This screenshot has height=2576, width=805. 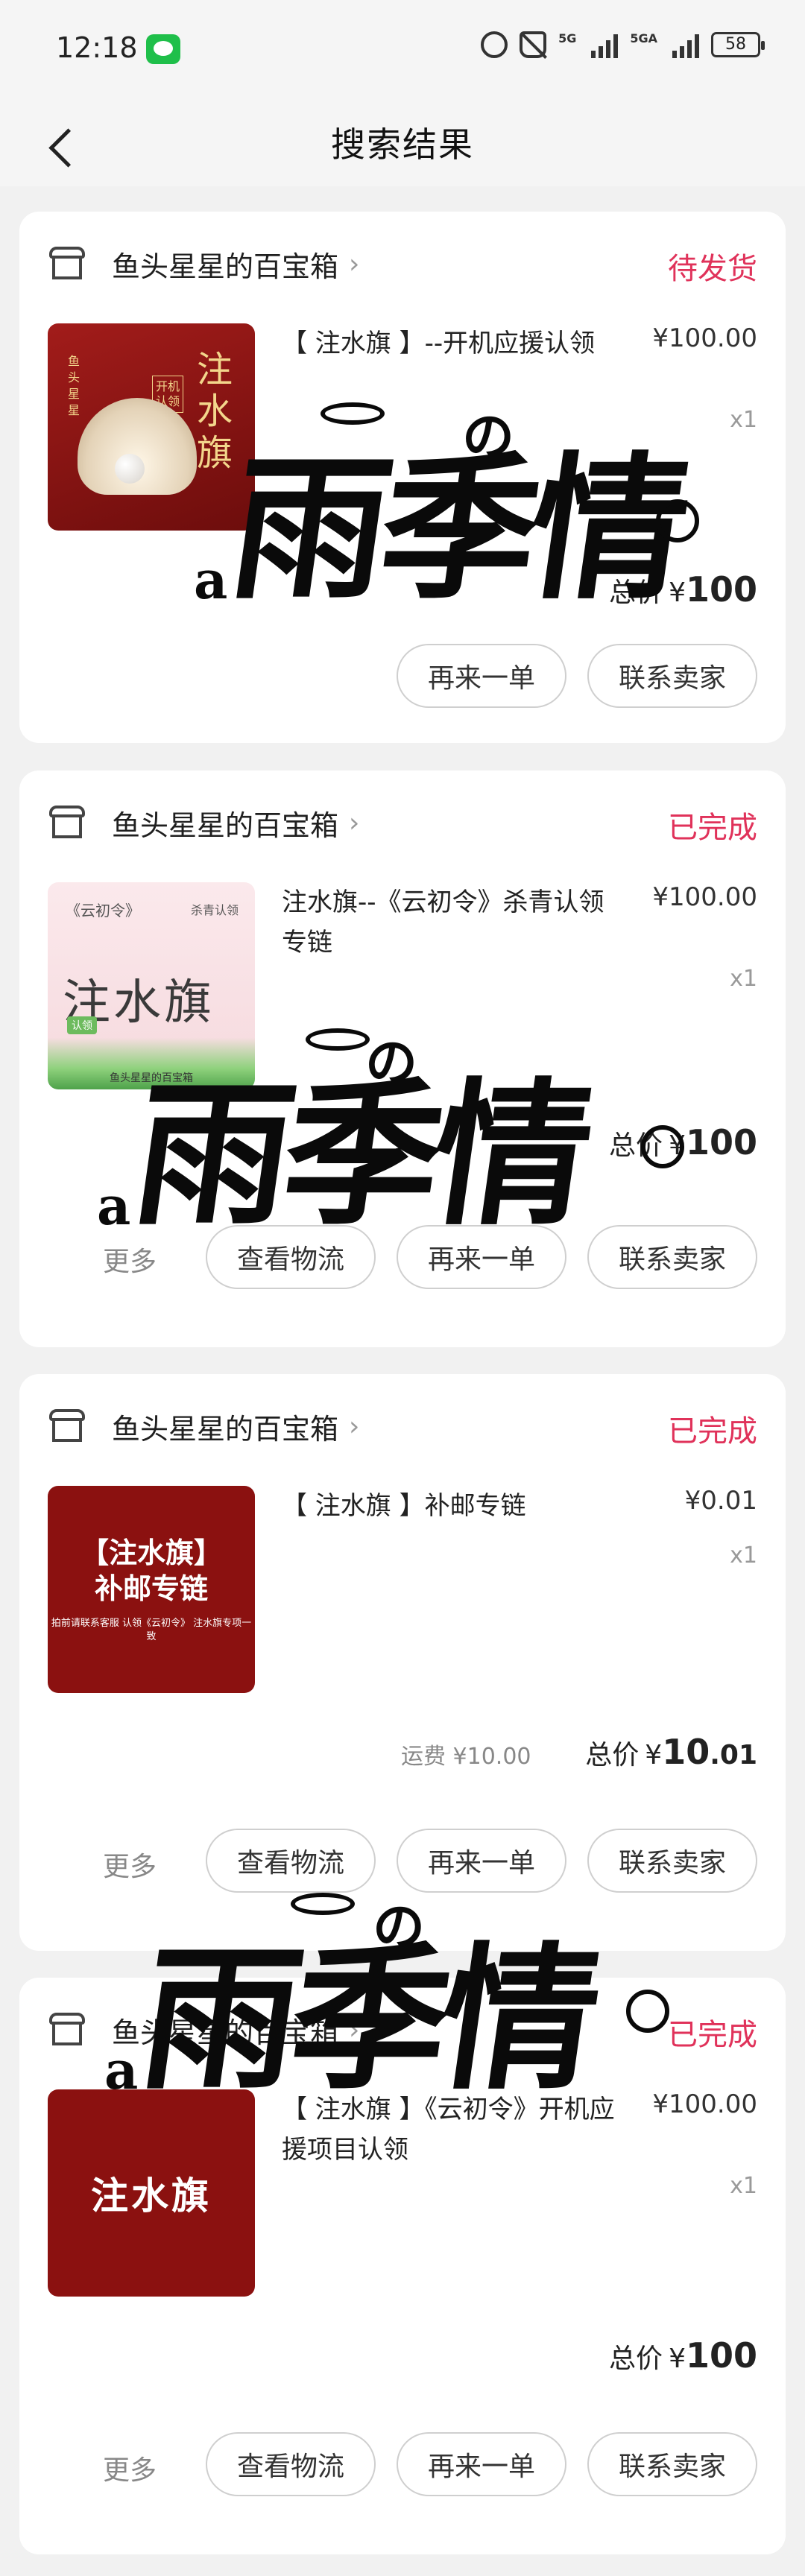 I want to click on thumb-note: 拍前请联系客服 认领《云初令》 注水旗专项一致, so click(x=152, y=1630).